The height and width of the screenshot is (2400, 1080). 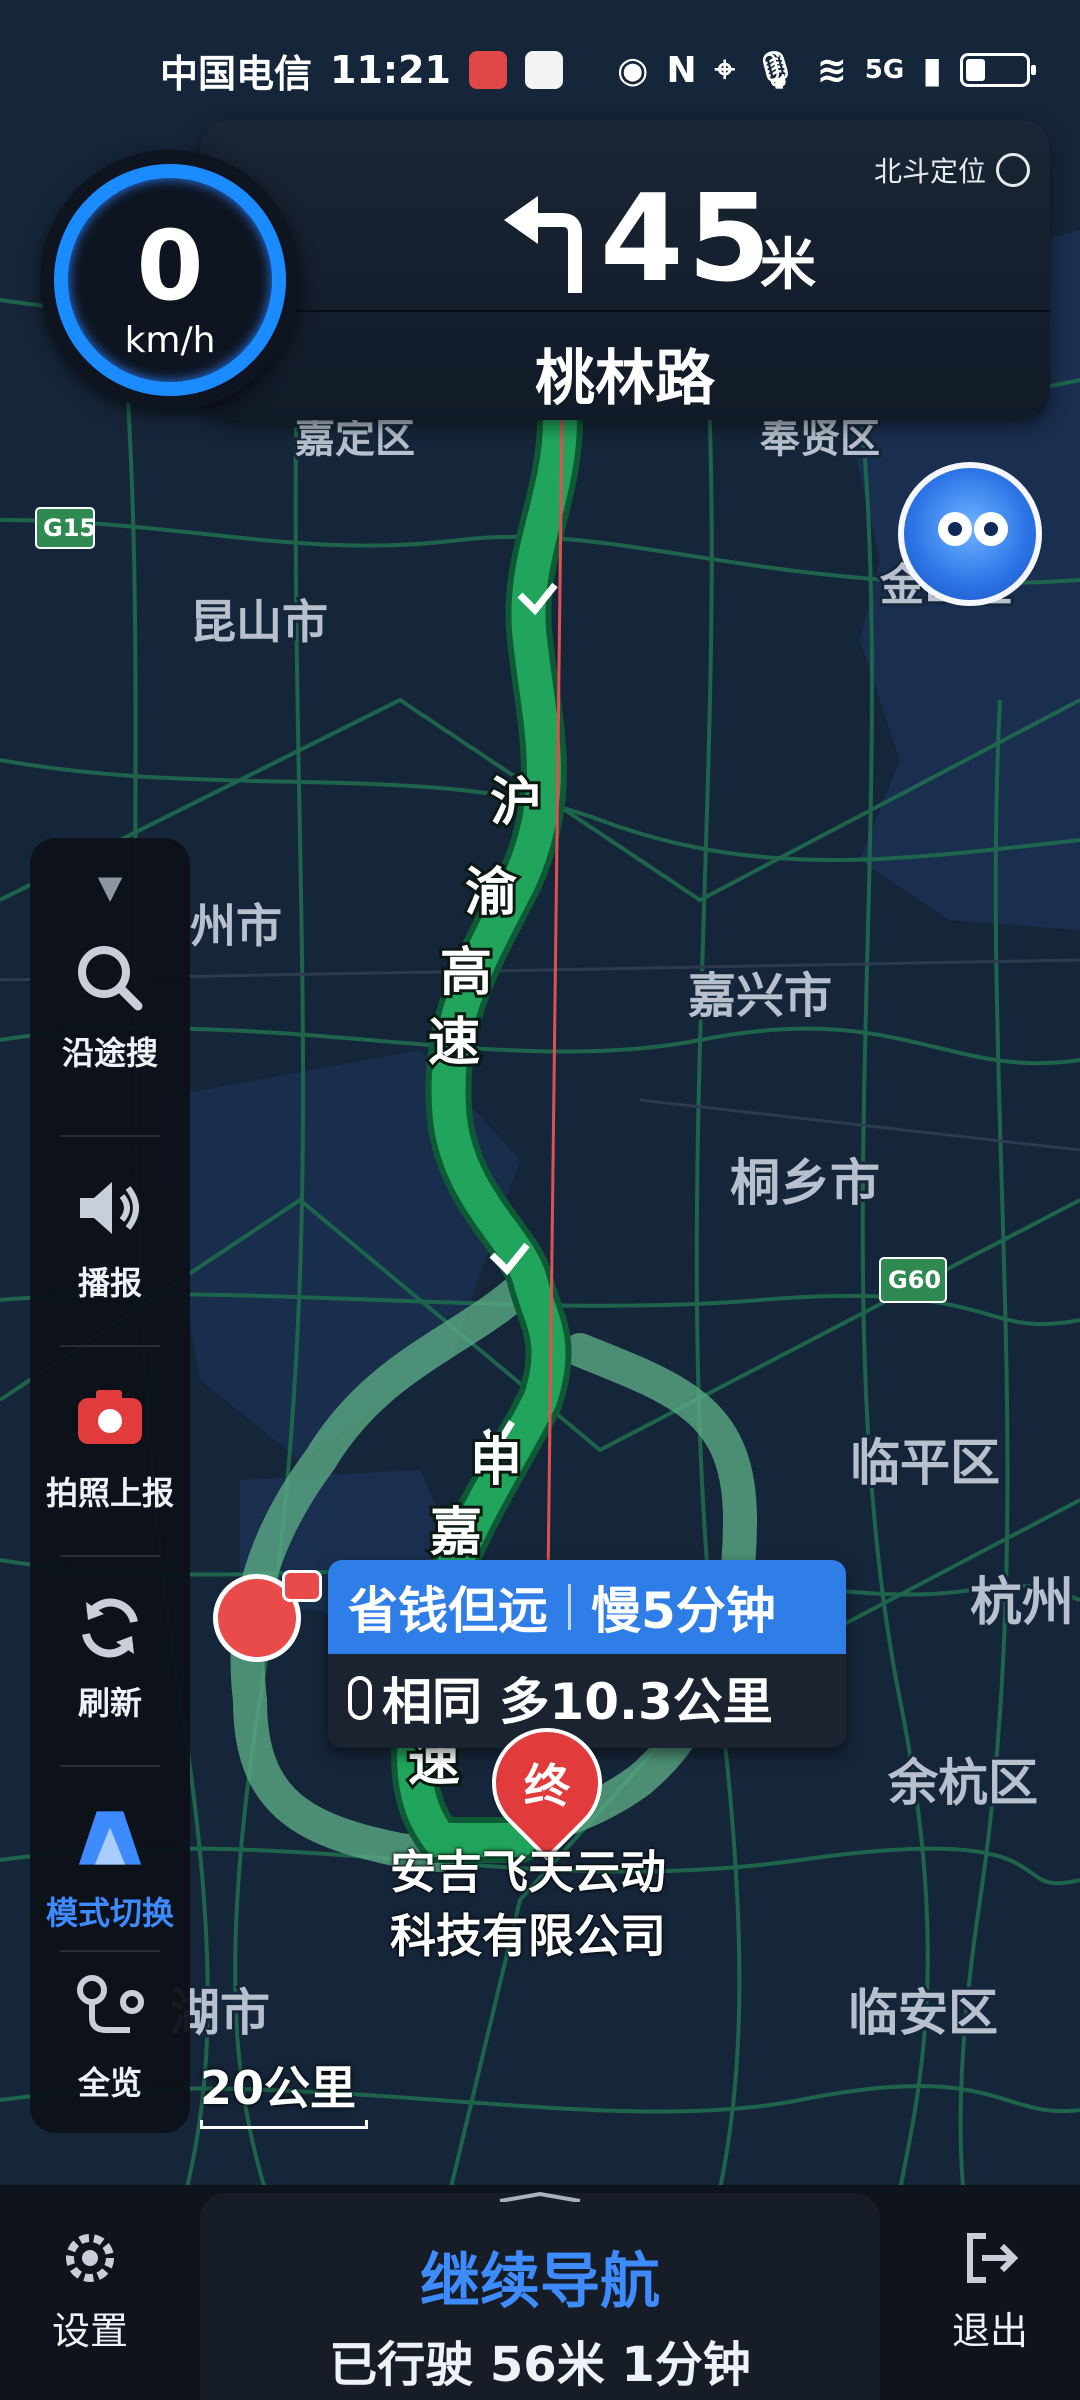 What do you see at coordinates (788, 265) in the screenshot?
I see `distance-unit: 米` at bounding box center [788, 265].